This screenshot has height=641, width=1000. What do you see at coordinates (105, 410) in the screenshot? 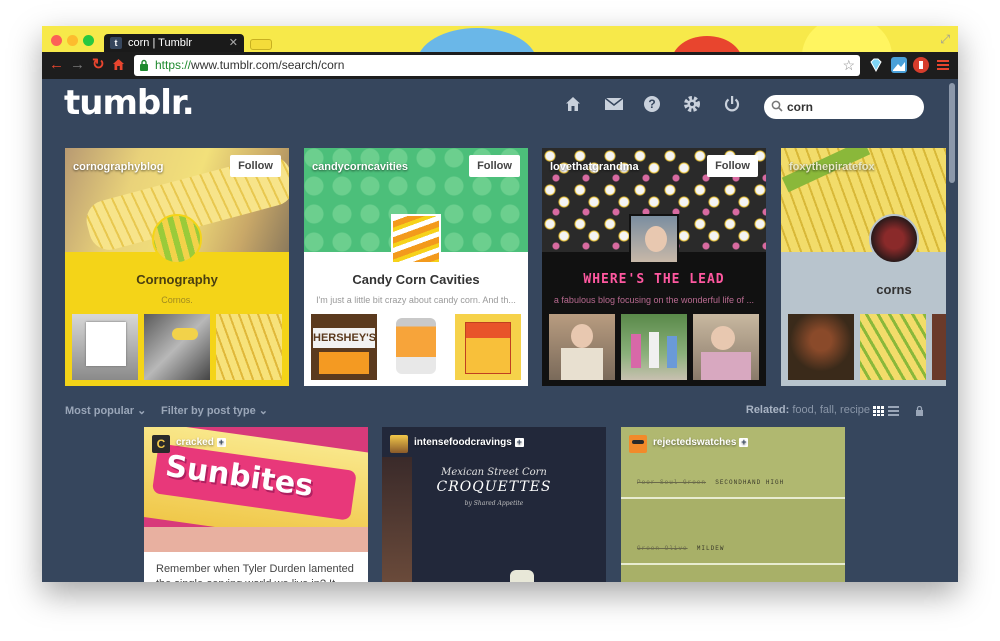
I see `sort-dropdown: Most popular ⌄` at bounding box center [105, 410].